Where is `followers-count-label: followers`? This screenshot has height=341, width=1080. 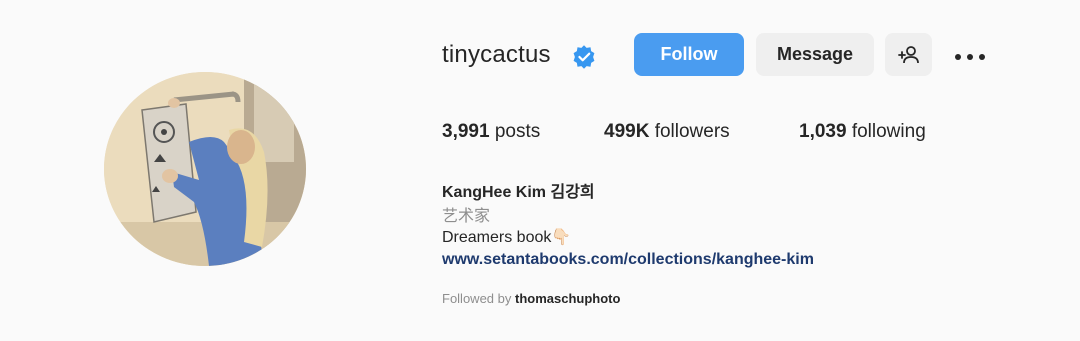 followers-count-label: followers is located at coordinates (692, 131).